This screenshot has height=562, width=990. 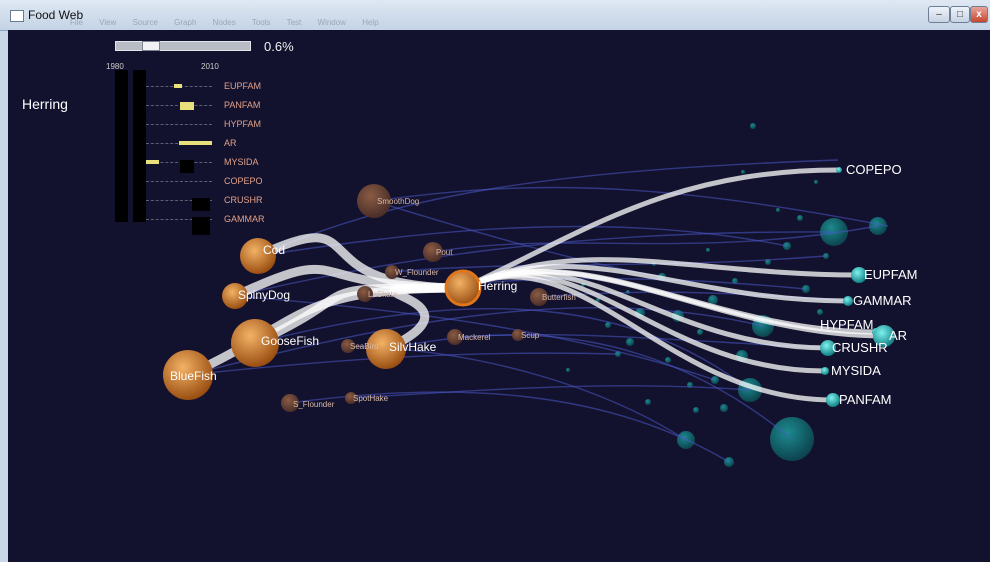 I want to click on species-label: HYPFAM, so click(x=846, y=324).